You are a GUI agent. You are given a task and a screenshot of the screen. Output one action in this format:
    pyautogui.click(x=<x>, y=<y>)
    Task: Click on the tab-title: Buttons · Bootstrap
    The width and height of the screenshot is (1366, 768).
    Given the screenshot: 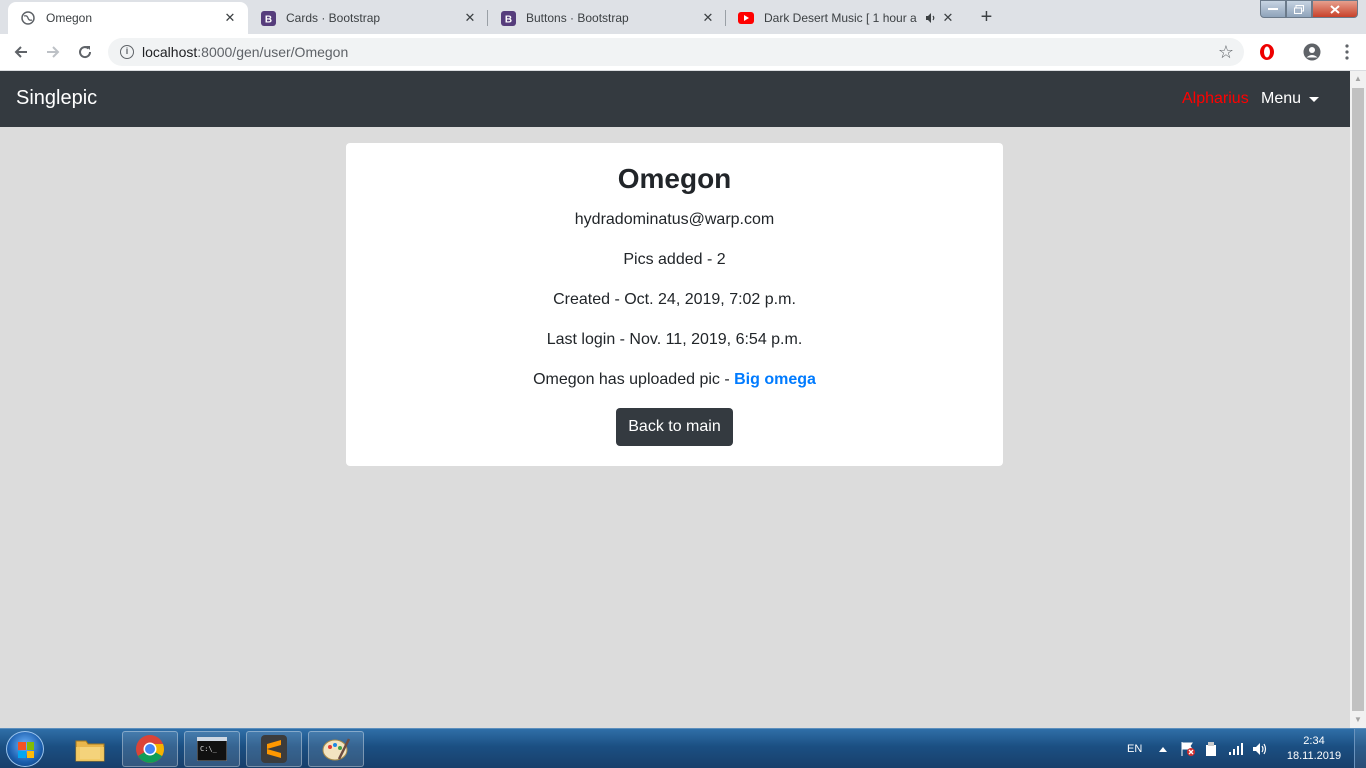 What is the action you would take?
    pyautogui.click(x=577, y=18)
    